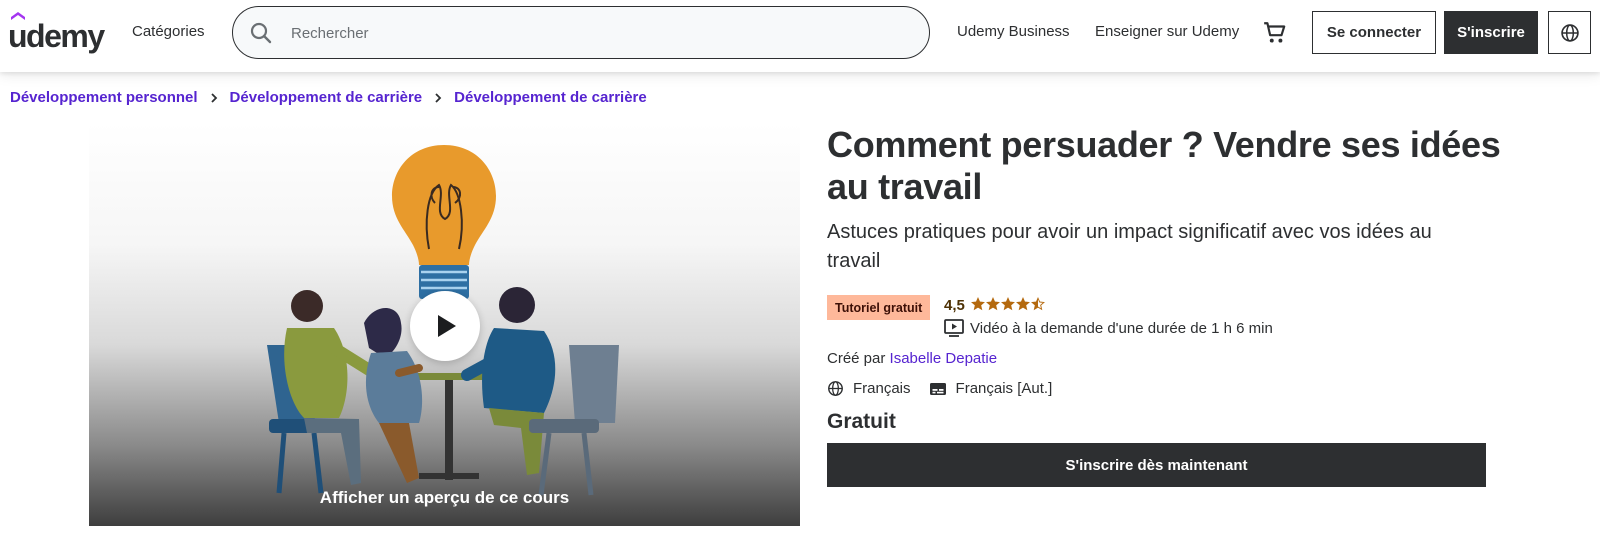  Describe the element at coordinates (882, 388) in the screenshot. I see `course-language: Français` at that location.